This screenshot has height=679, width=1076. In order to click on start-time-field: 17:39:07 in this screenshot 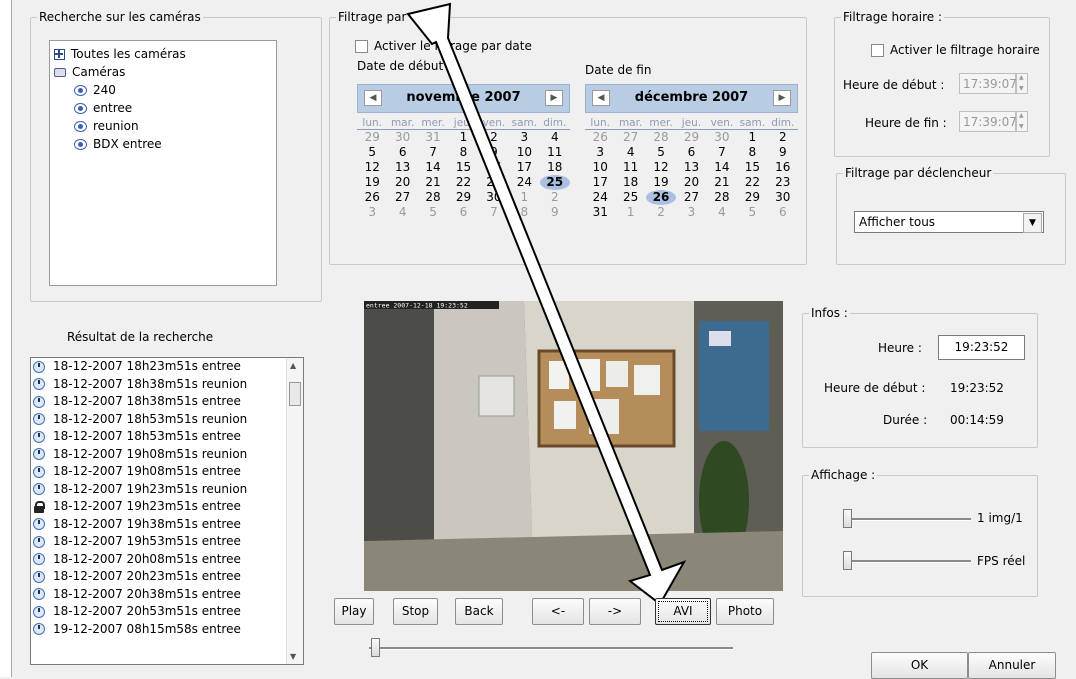, I will do `click(988, 83)`.